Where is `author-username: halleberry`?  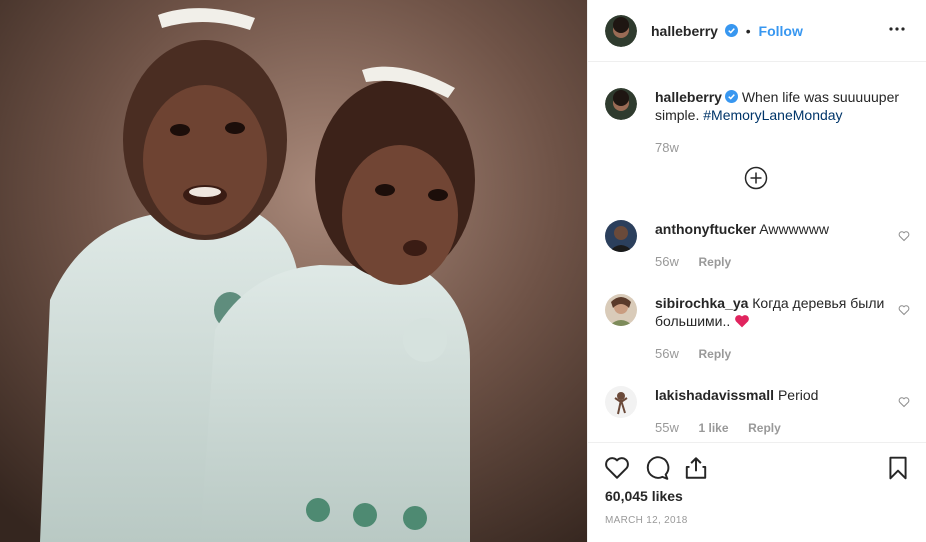 author-username: halleberry is located at coordinates (684, 31).